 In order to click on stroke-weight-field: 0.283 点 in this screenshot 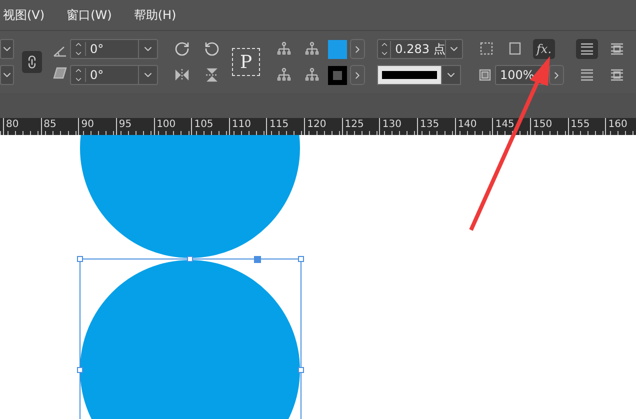, I will do `click(420, 49)`.